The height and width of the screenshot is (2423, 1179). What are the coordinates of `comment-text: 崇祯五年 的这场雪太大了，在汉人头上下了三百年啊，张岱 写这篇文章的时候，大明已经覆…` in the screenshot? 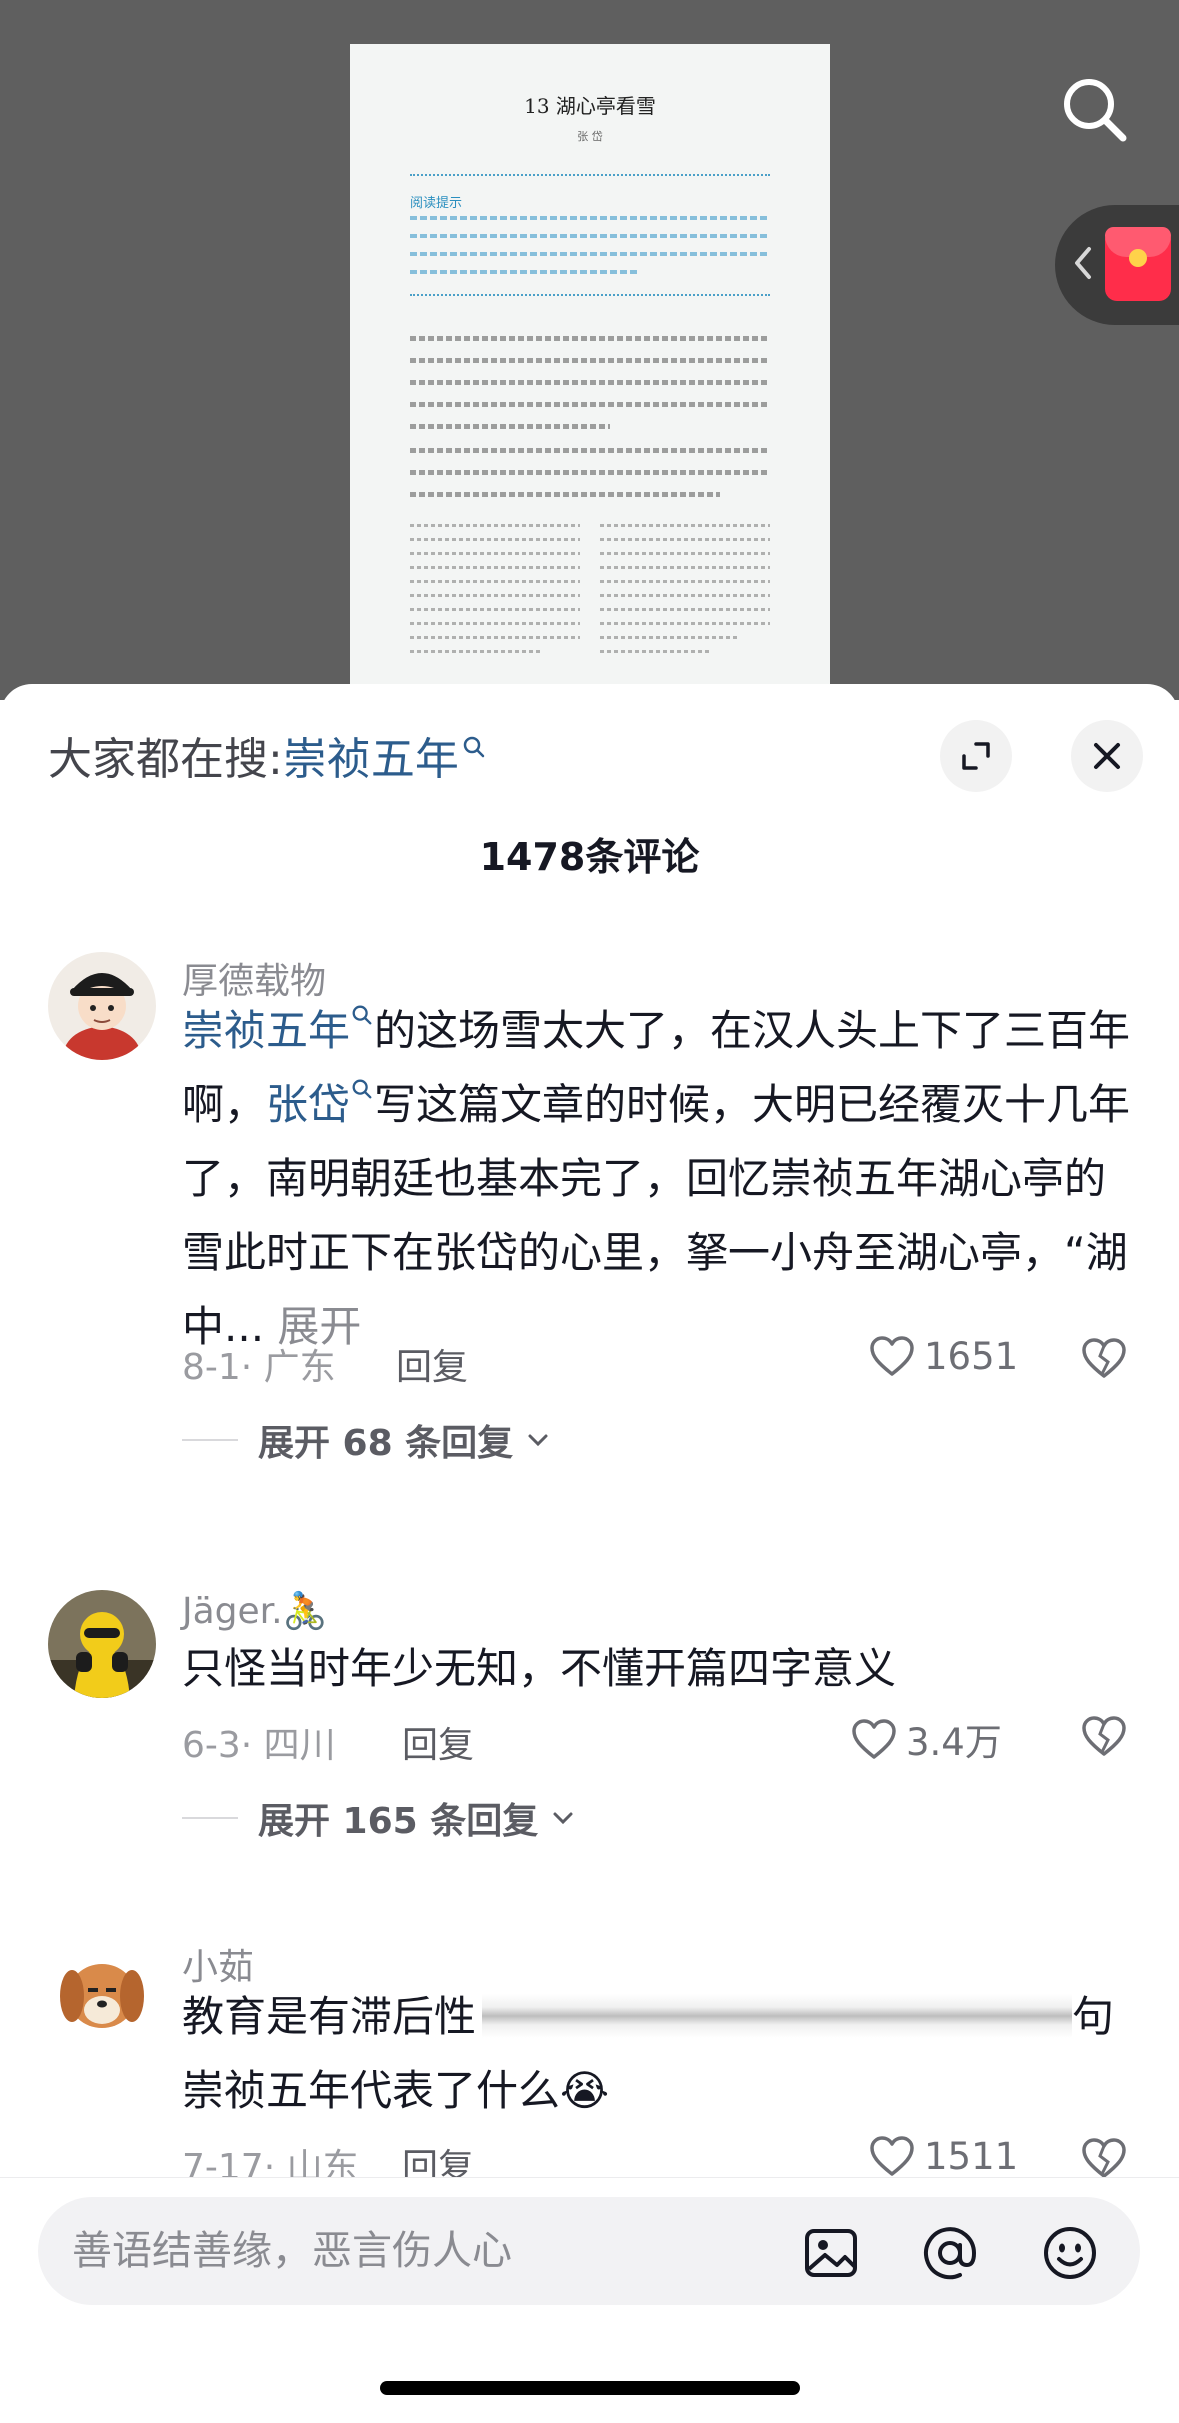 It's located at (657, 1179).